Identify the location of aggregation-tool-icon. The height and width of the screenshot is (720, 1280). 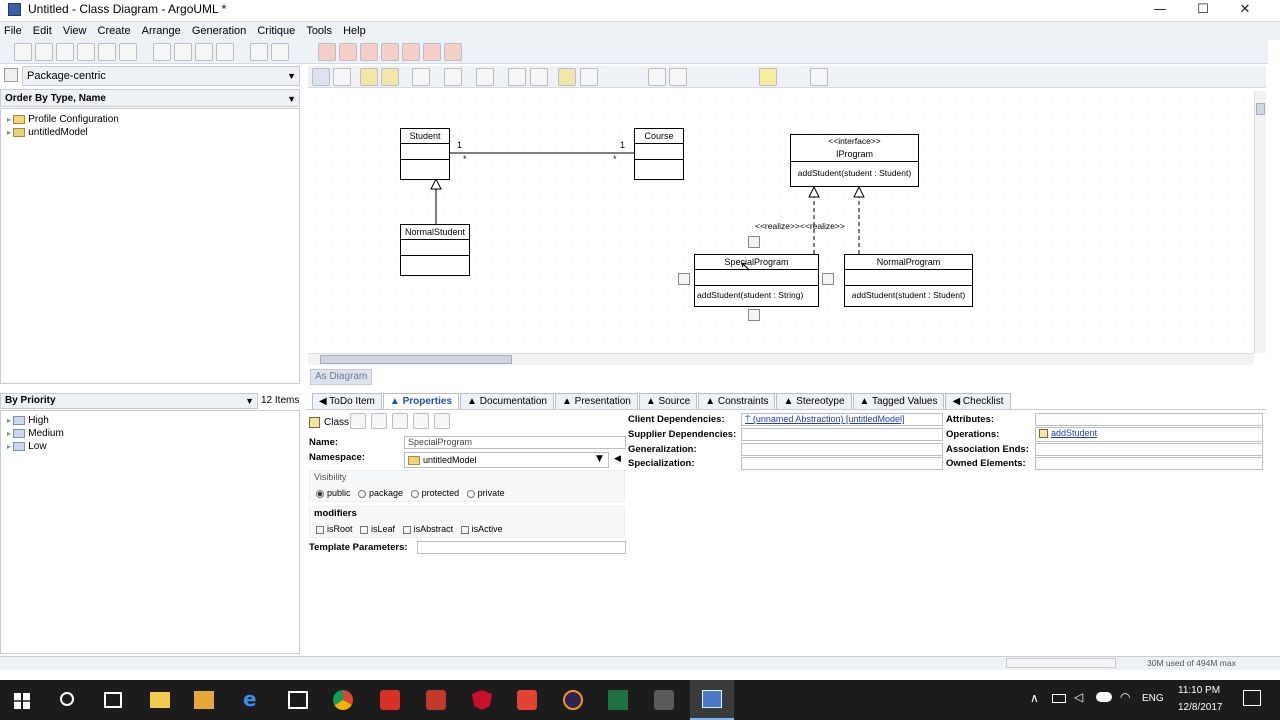
(453, 77).